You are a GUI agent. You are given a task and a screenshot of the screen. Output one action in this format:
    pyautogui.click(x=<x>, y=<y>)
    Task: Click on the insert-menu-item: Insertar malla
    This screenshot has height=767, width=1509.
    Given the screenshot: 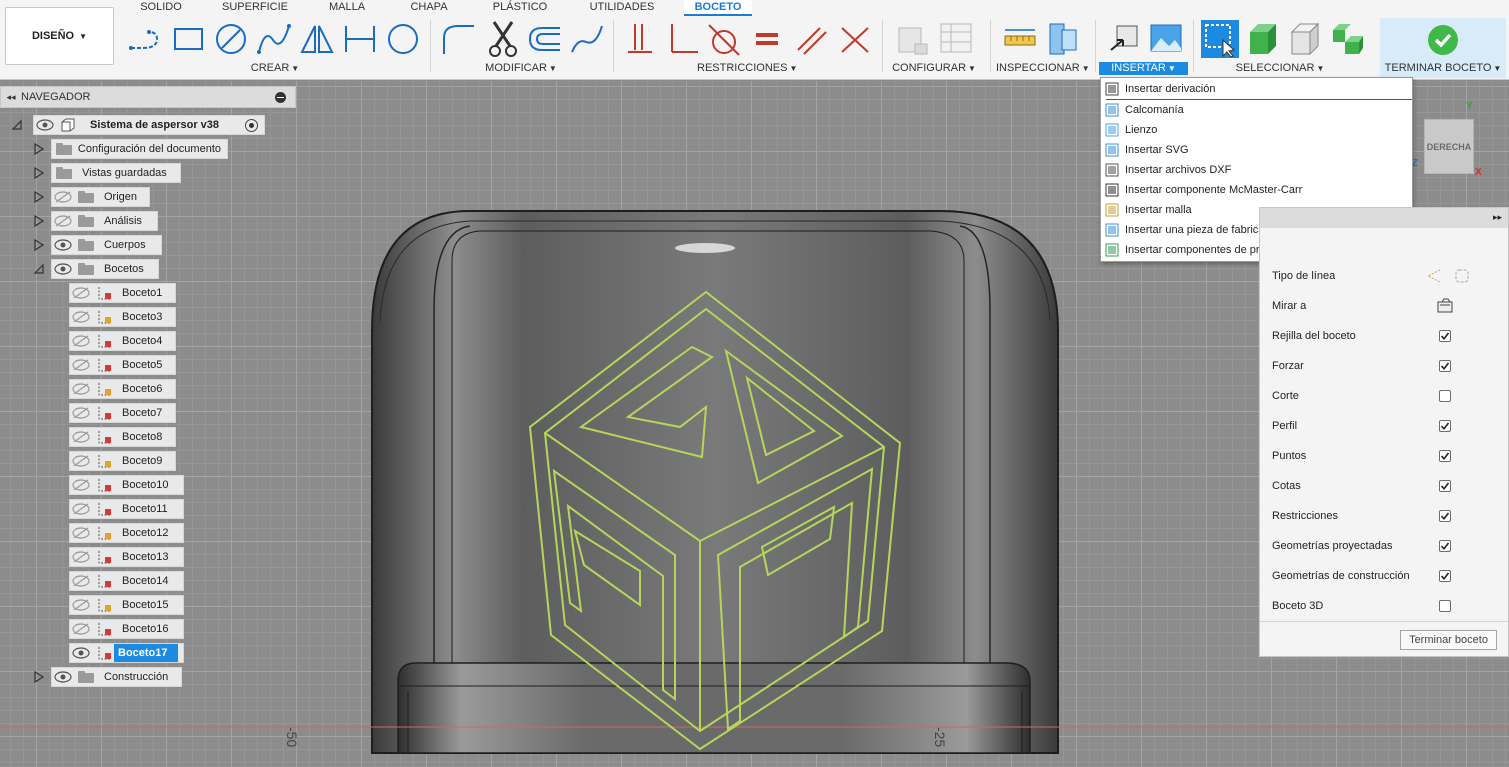 What is the action you would take?
    pyautogui.click(x=1148, y=210)
    